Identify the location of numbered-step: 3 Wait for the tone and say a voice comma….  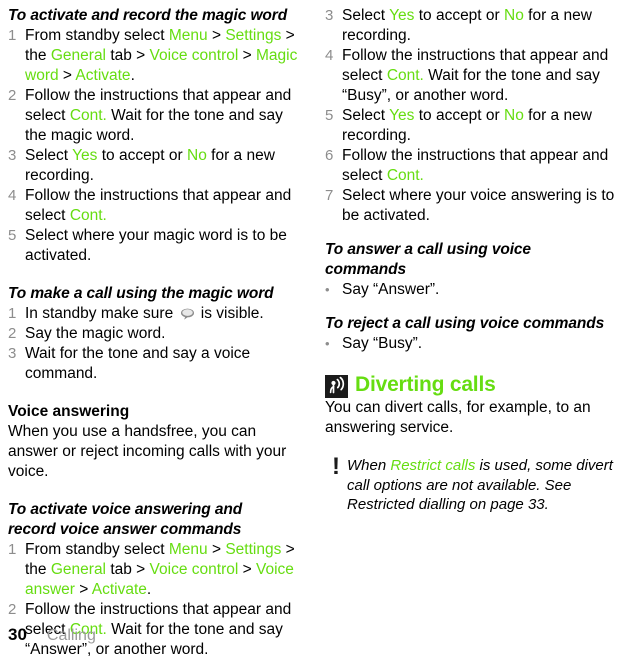
(155, 364).